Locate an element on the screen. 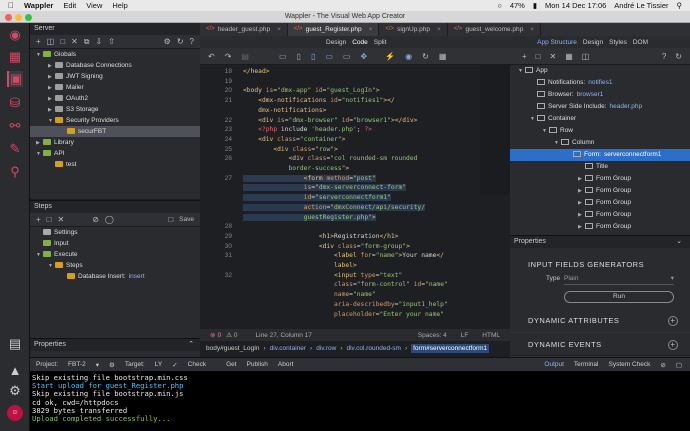 The image size is (690, 431). undo-icon: ↶ is located at coordinates (211, 56).